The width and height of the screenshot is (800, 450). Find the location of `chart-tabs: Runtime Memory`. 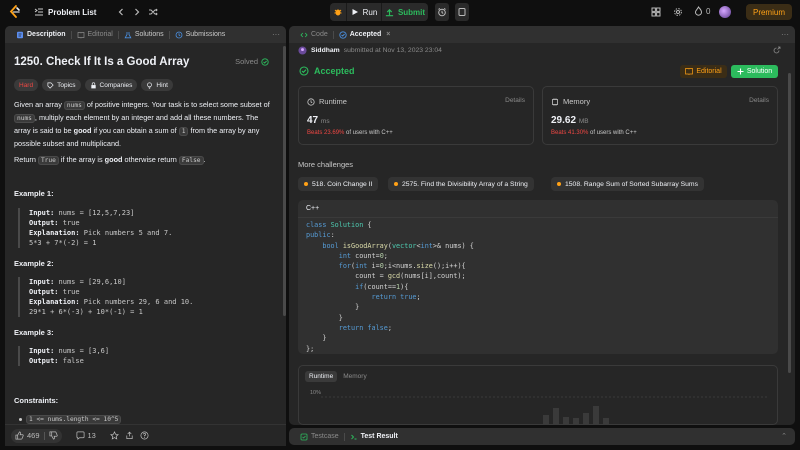

chart-tabs: Runtime Memory is located at coordinates (338, 376).